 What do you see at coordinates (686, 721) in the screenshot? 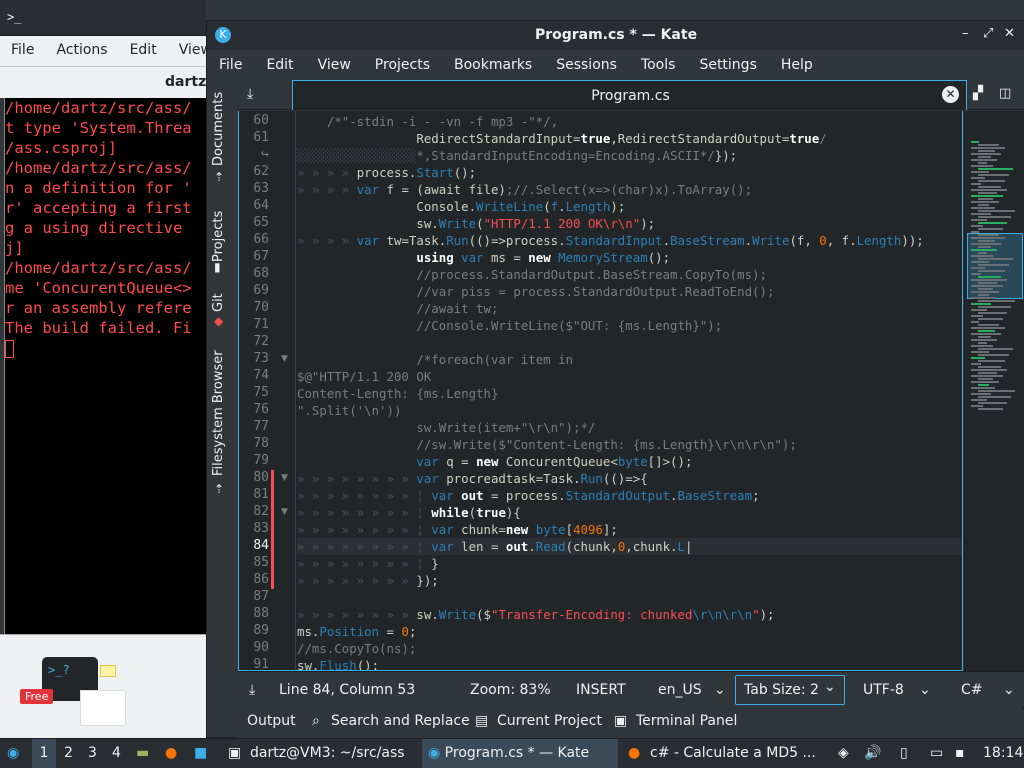
I see `toolview-terminal-panel: Terminal Panel` at bounding box center [686, 721].